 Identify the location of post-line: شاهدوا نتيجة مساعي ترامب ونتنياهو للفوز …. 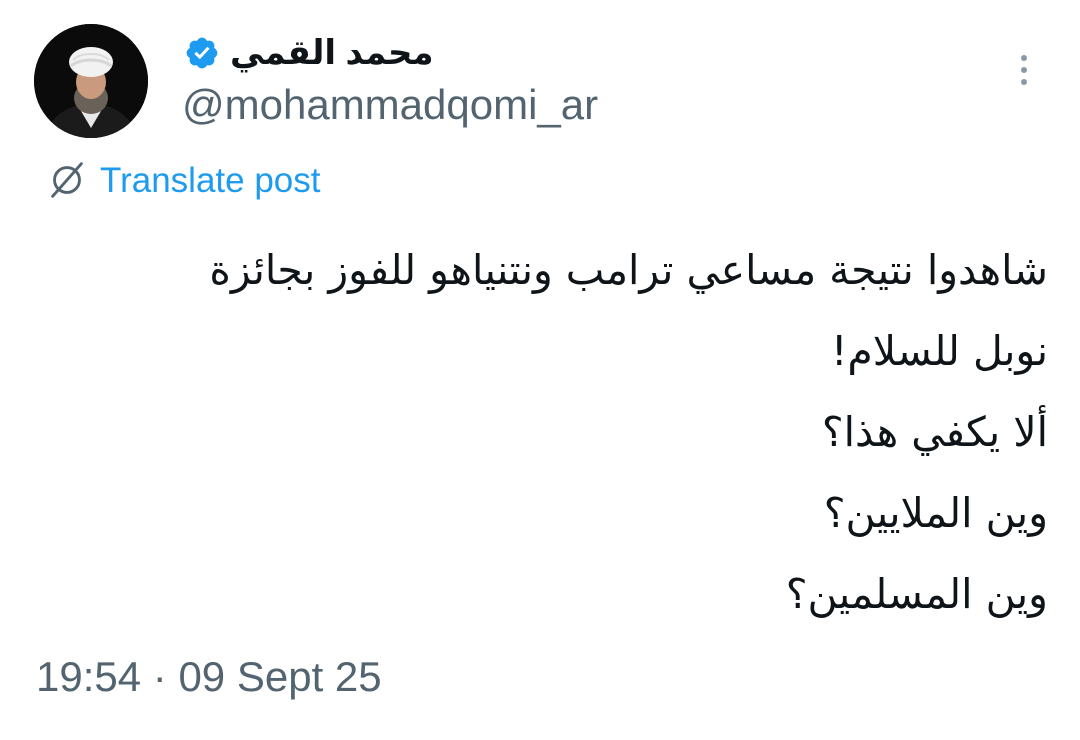
(628, 270).